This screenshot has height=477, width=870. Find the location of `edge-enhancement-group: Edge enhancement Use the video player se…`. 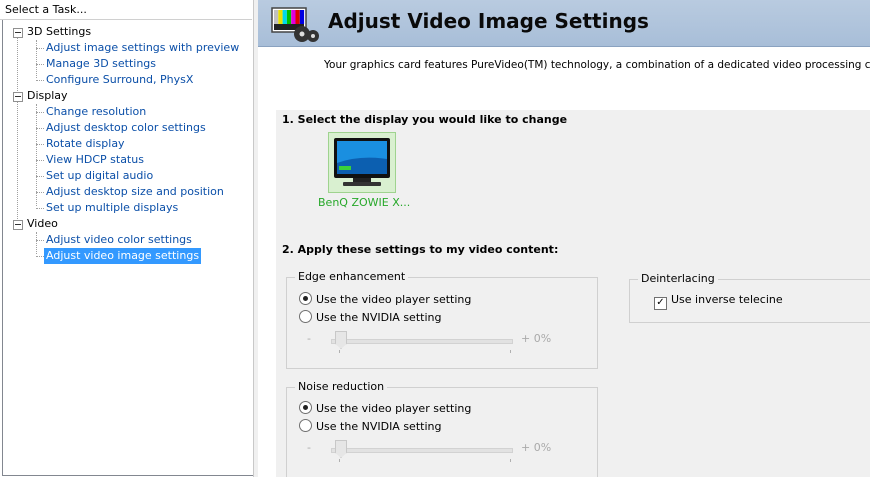

edge-enhancement-group: Edge enhancement Use the video player se… is located at coordinates (442, 319).